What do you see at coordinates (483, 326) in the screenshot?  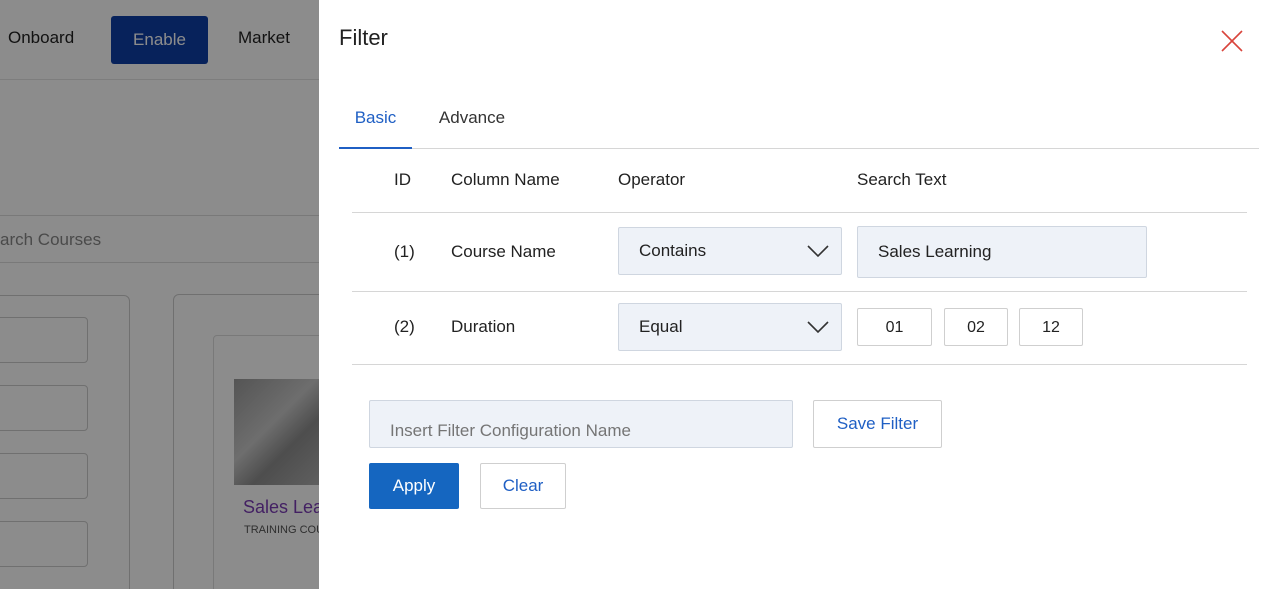 I see `row-column-name: Duration` at bounding box center [483, 326].